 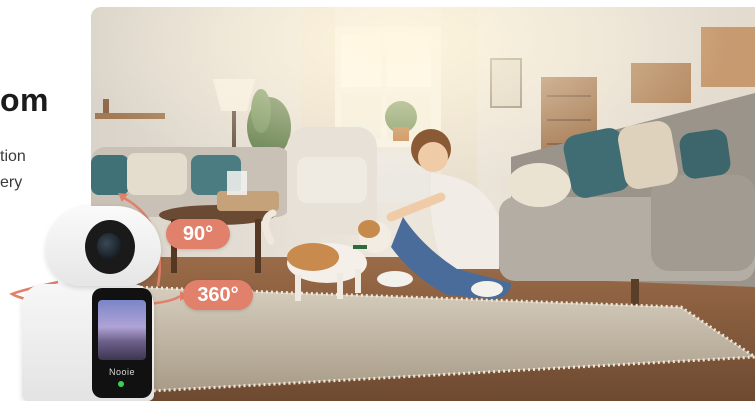 What do you see at coordinates (11, 182) in the screenshot?
I see `feature-text-line-2: ery` at bounding box center [11, 182].